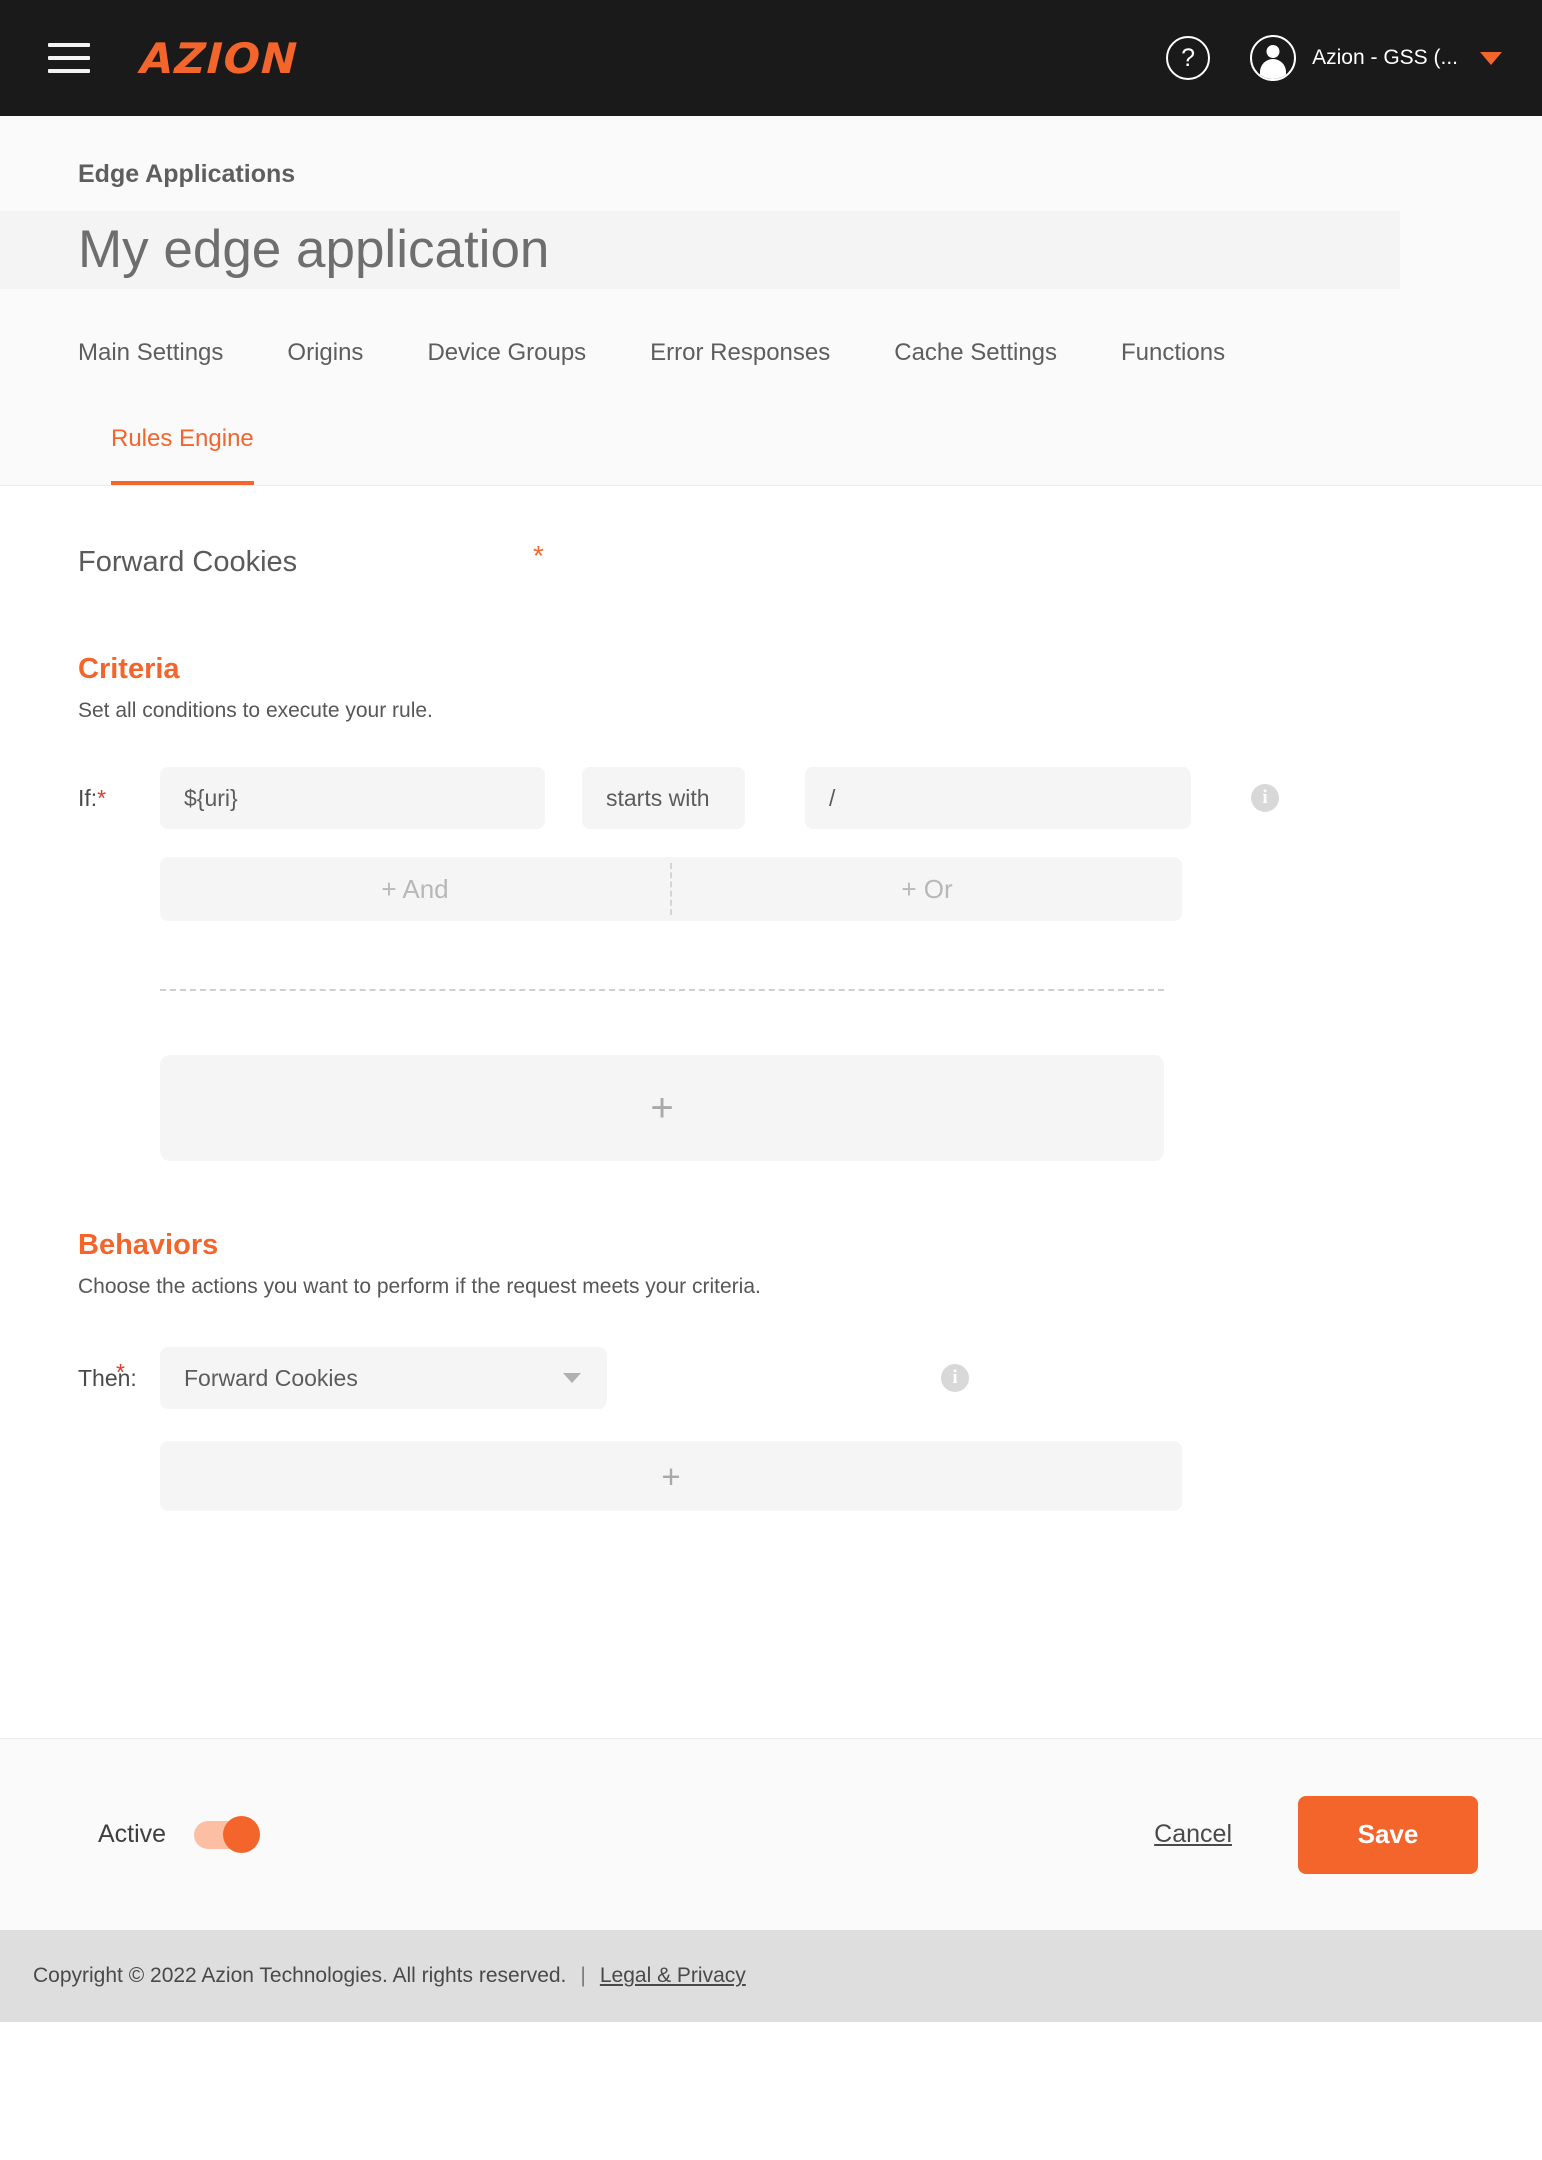 The image size is (1542, 2160). Describe the element at coordinates (998, 798) in the screenshot. I see `criteria-comparand-input` at that location.